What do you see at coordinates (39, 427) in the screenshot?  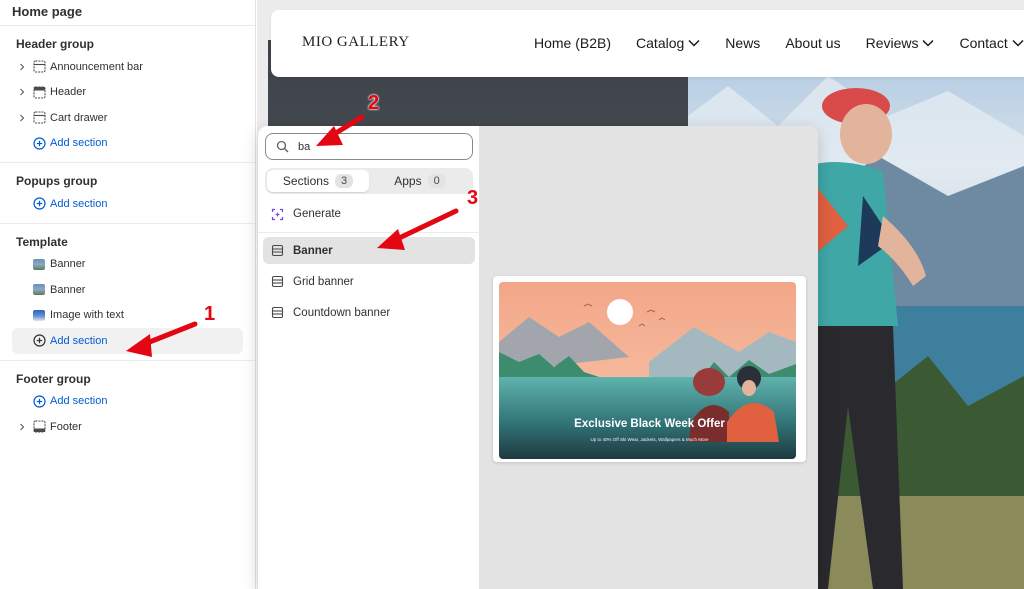 I see `layout-footer-icon` at bounding box center [39, 427].